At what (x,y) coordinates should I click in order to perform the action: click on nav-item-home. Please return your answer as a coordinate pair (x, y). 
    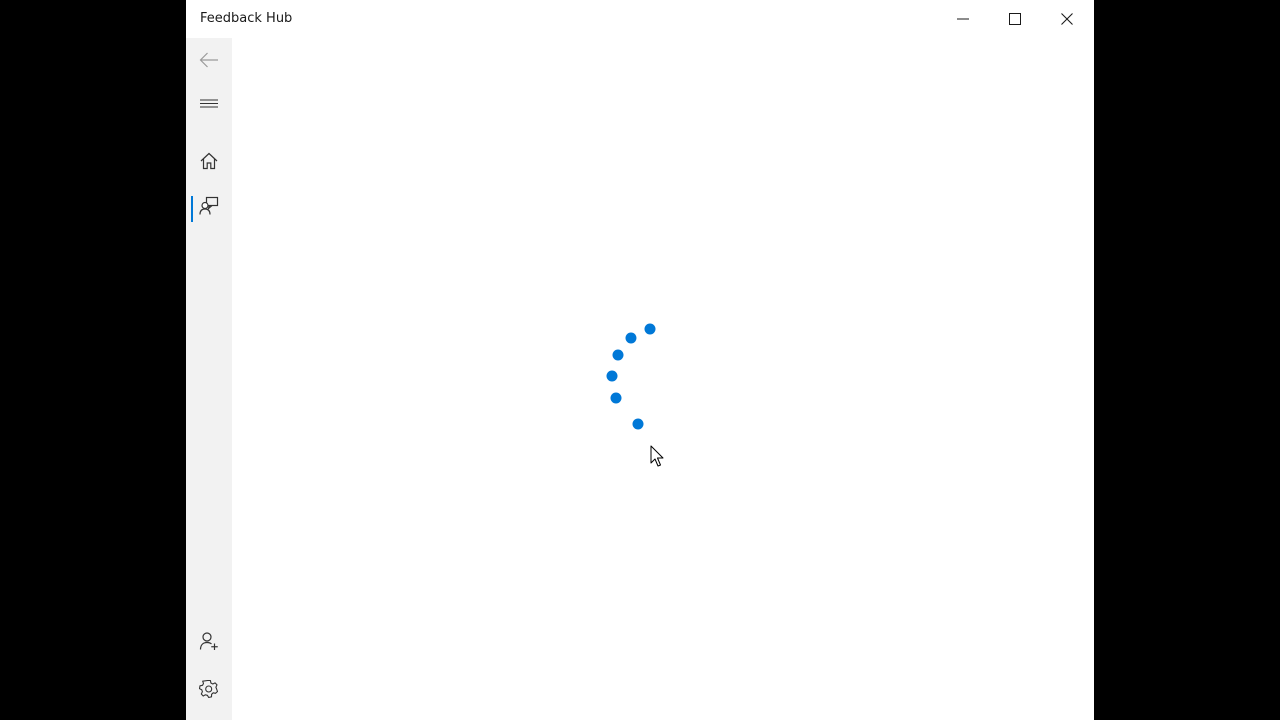
    Looking at the image, I should click on (209, 161).